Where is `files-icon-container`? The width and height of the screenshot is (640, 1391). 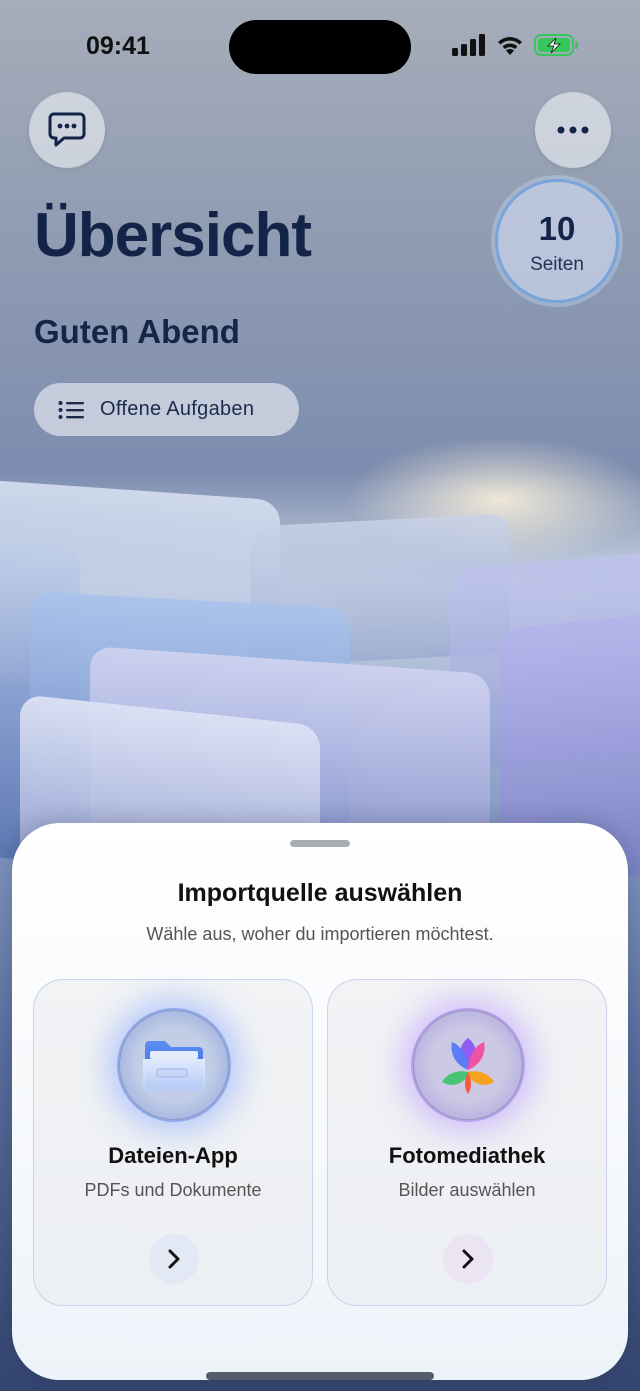
files-icon-container is located at coordinates (174, 1065).